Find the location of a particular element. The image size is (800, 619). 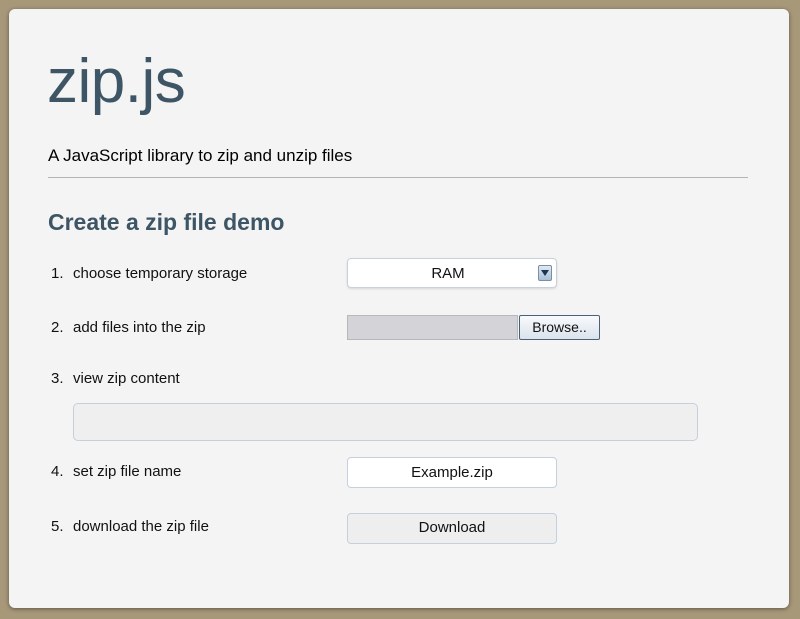

page-title: zip.js is located at coordinates (116, 81).